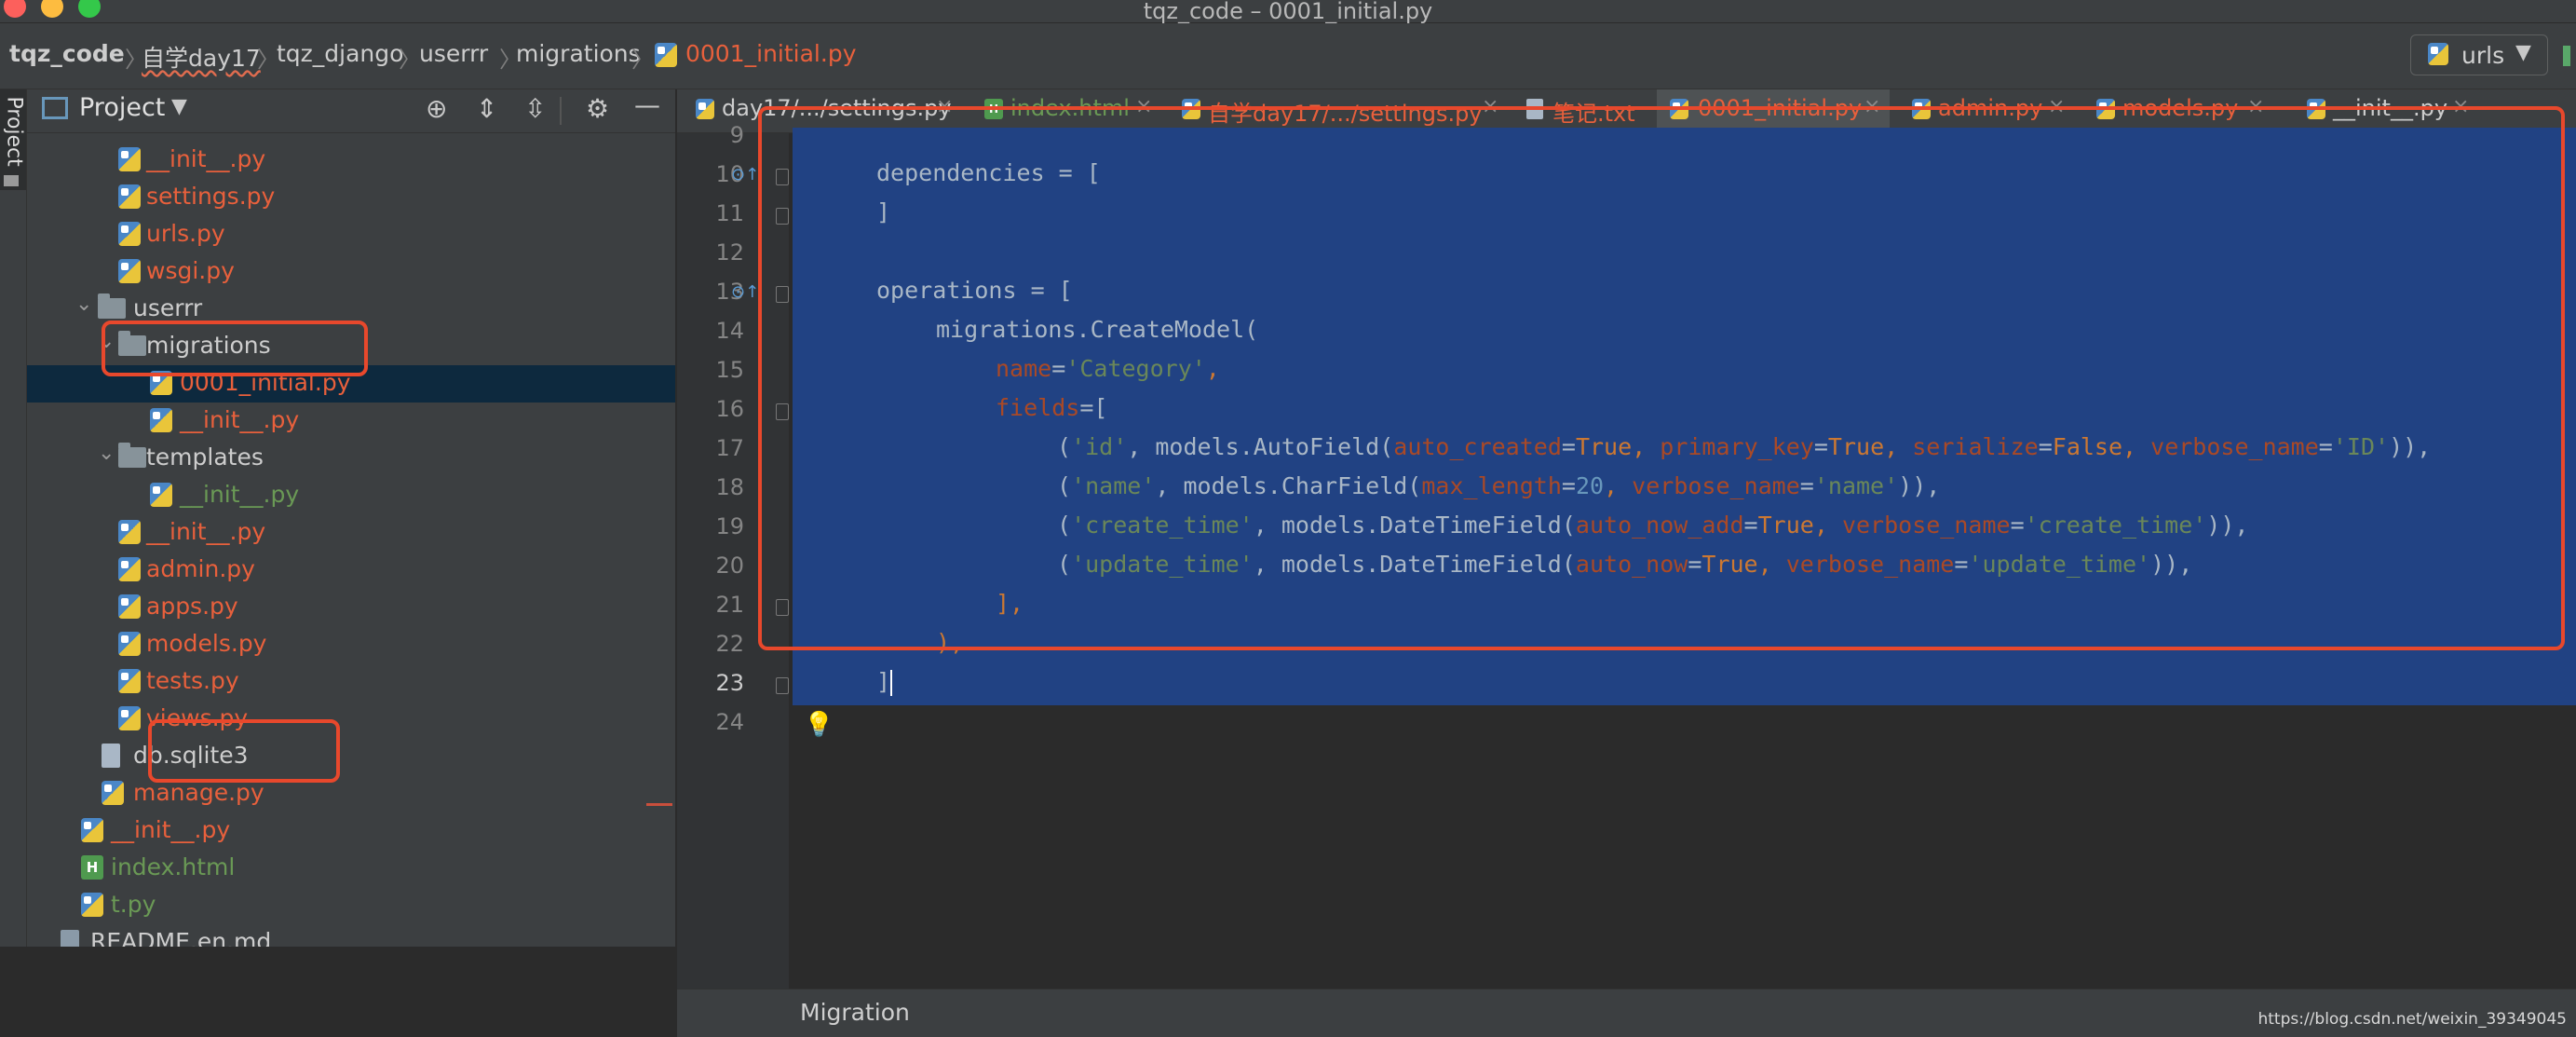 The width and height of the screenshot is (2576, 1037). Describe the element at coordinates (168, 307) in the screenshot. I see `tree-item-label: userrr` at that location.